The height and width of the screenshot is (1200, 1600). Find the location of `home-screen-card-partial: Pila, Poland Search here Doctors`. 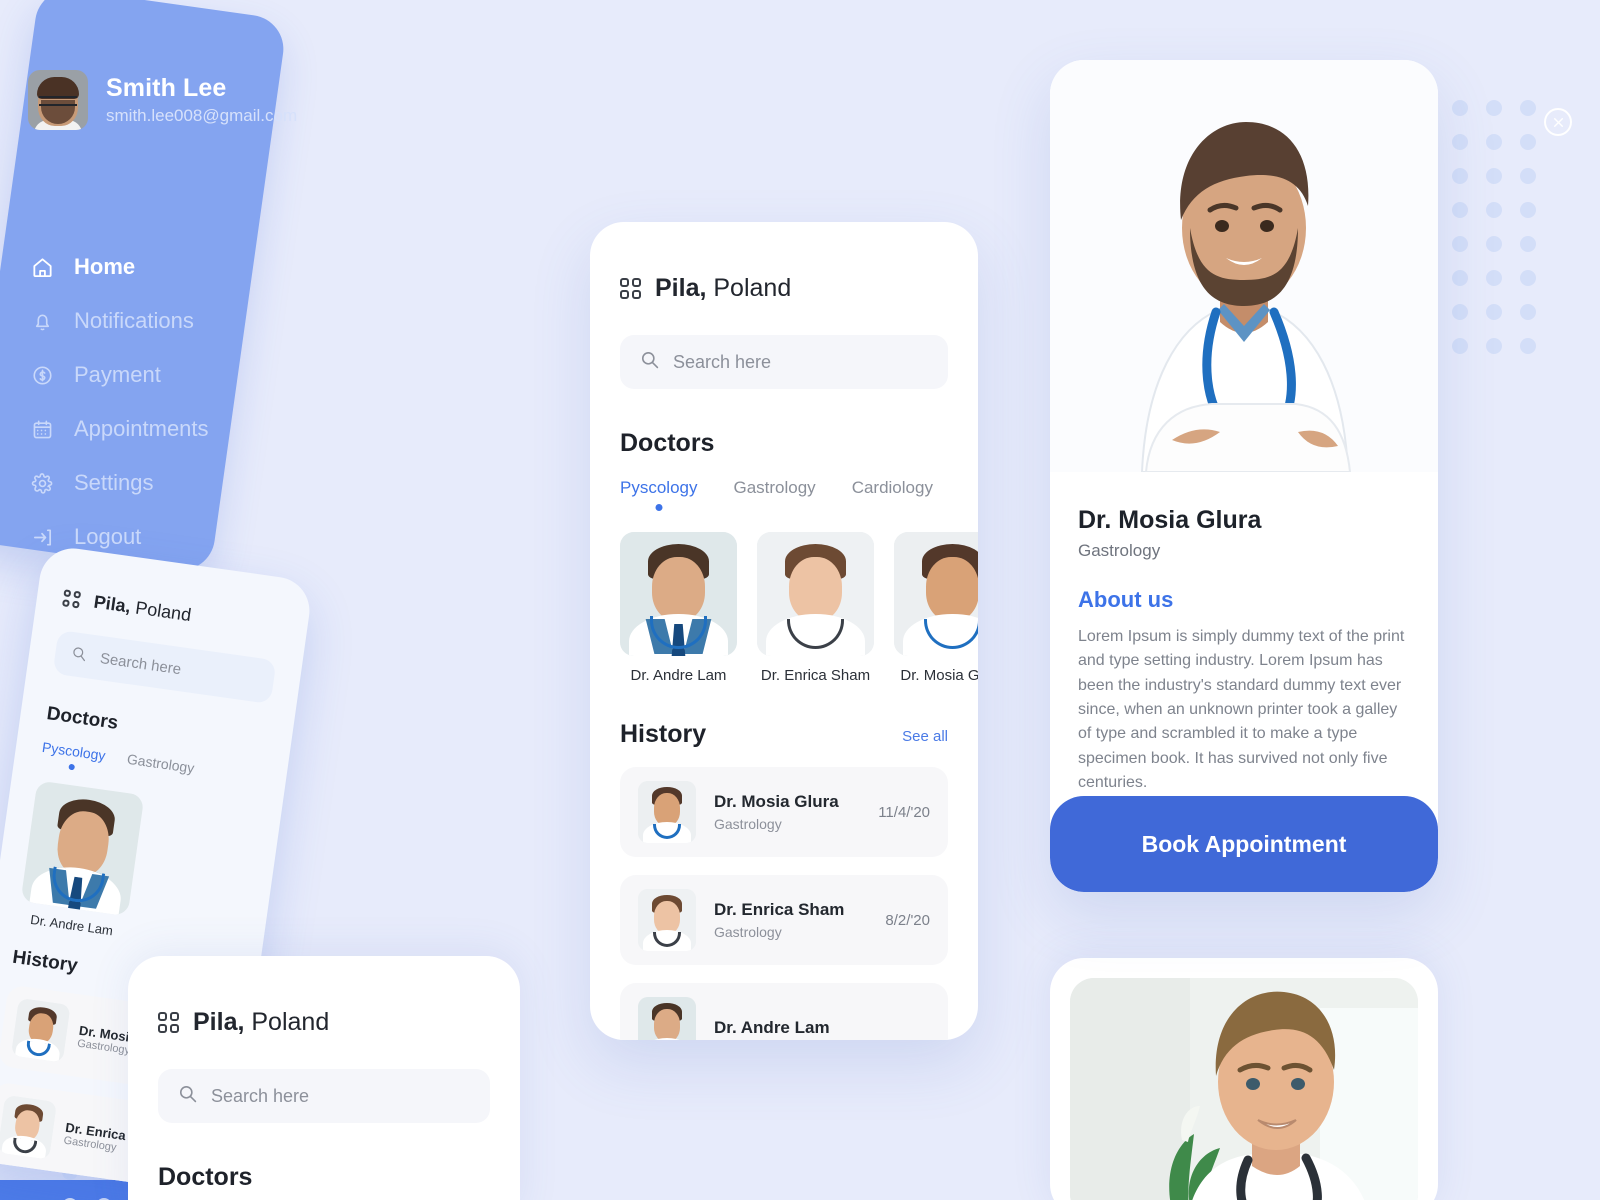

home-screen-card-partial: Pila, Poland Search here Doctors is located at coordinates (324, 1078).